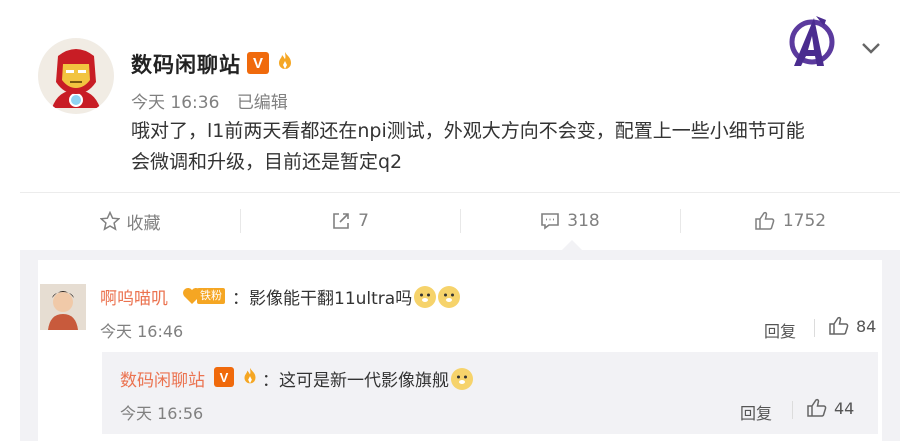 The width and height of the screenshot is (919, 441). Describe the element at coordinates (186, 64) in the screenshot. I see `post-username: 数码闲聊站` at that location.